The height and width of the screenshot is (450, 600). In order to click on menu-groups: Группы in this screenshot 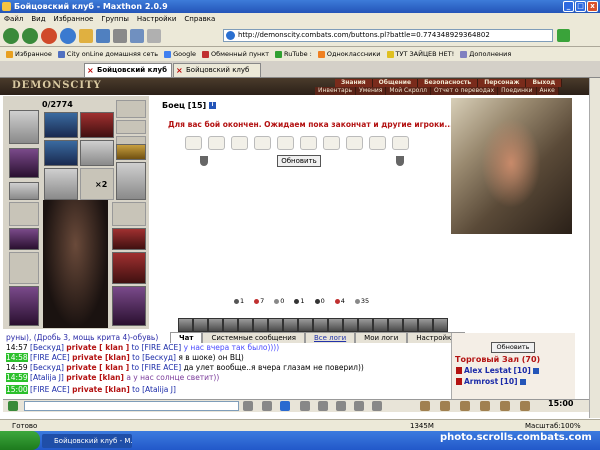, I will do `click(115, 19)`.